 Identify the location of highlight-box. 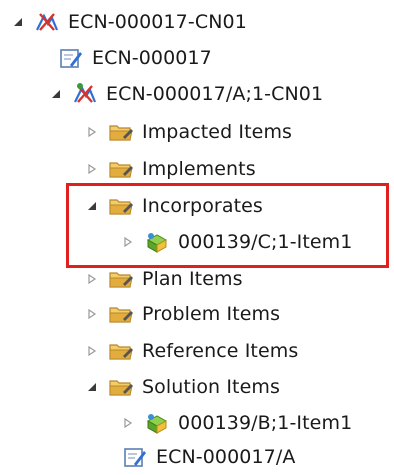
(227, 225).